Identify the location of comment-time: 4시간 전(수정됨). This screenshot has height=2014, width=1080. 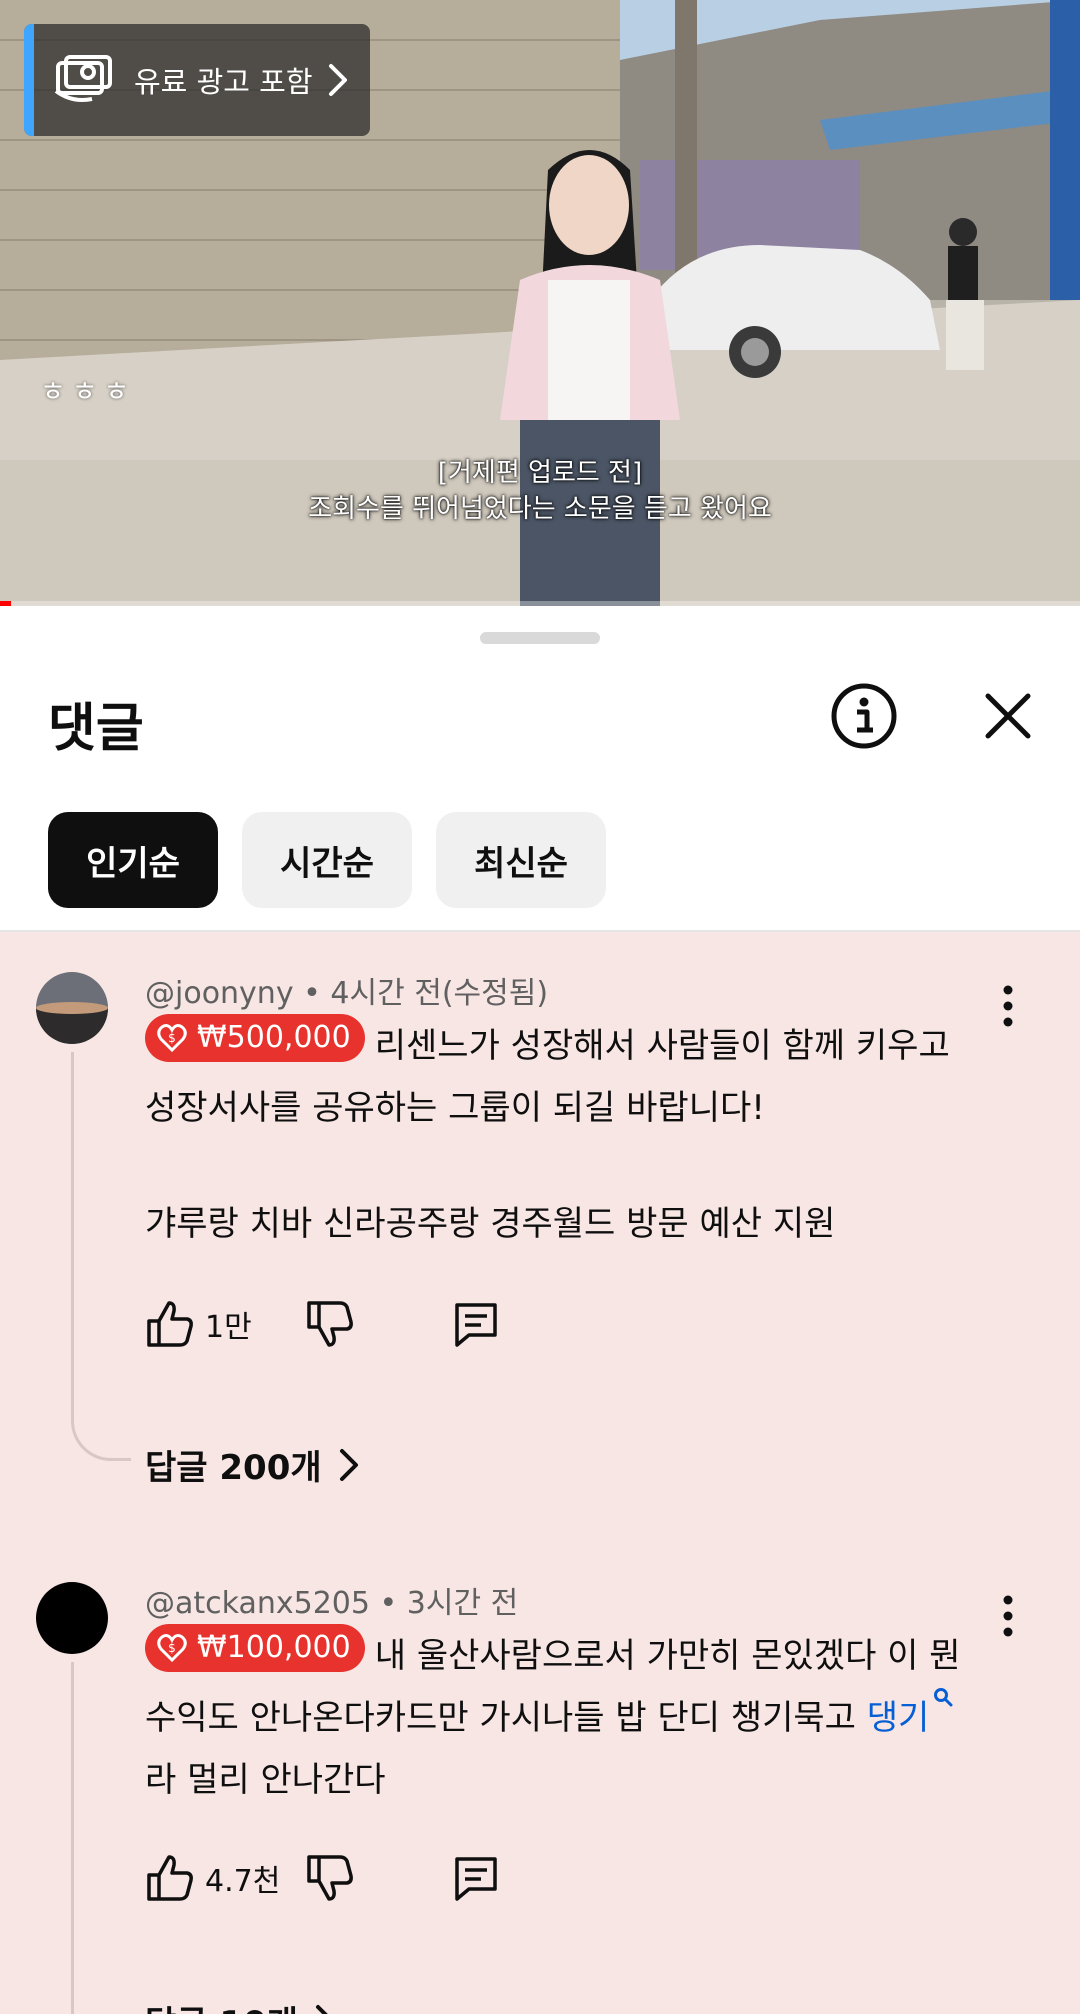
(439, 993).